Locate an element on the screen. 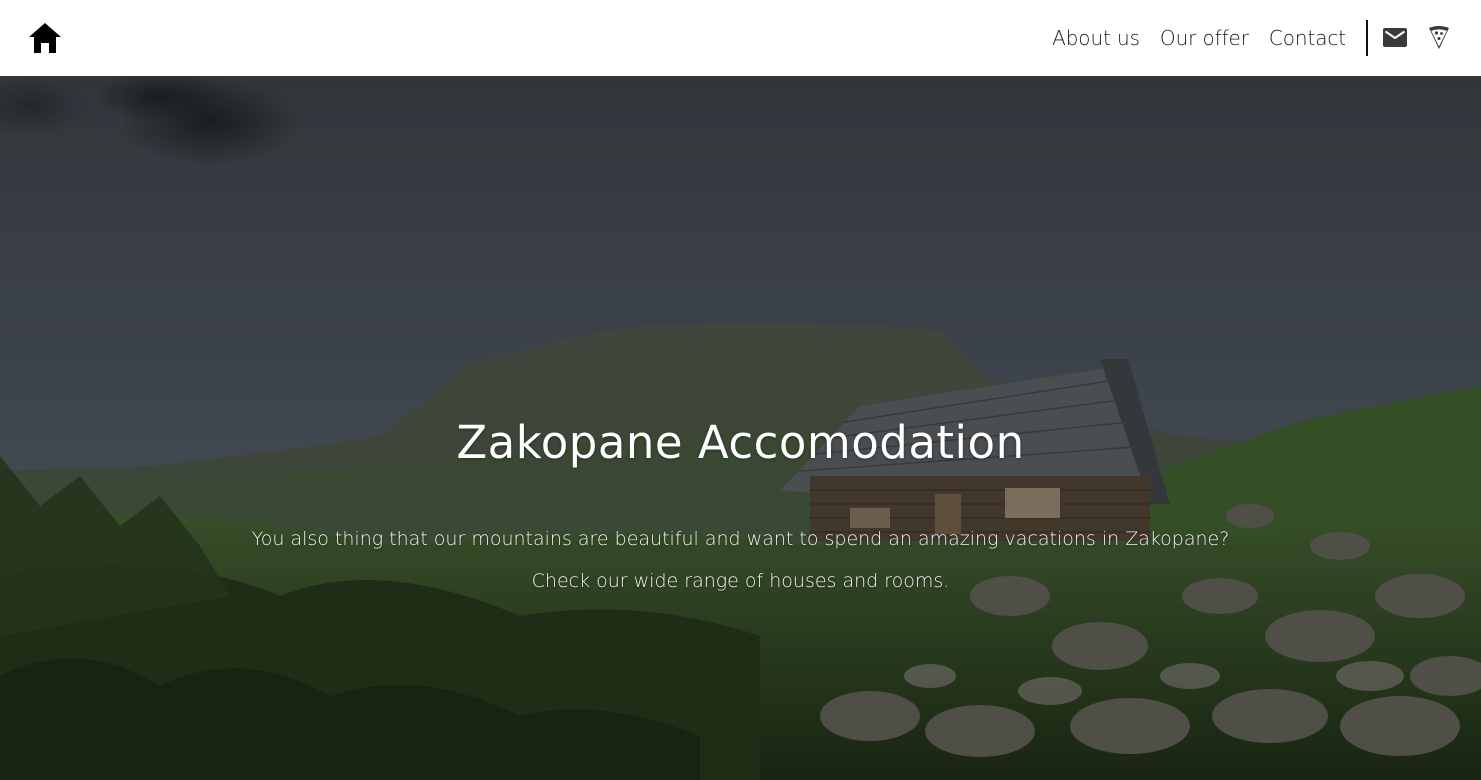  nav-divider is located at coordinates (1367, 38).